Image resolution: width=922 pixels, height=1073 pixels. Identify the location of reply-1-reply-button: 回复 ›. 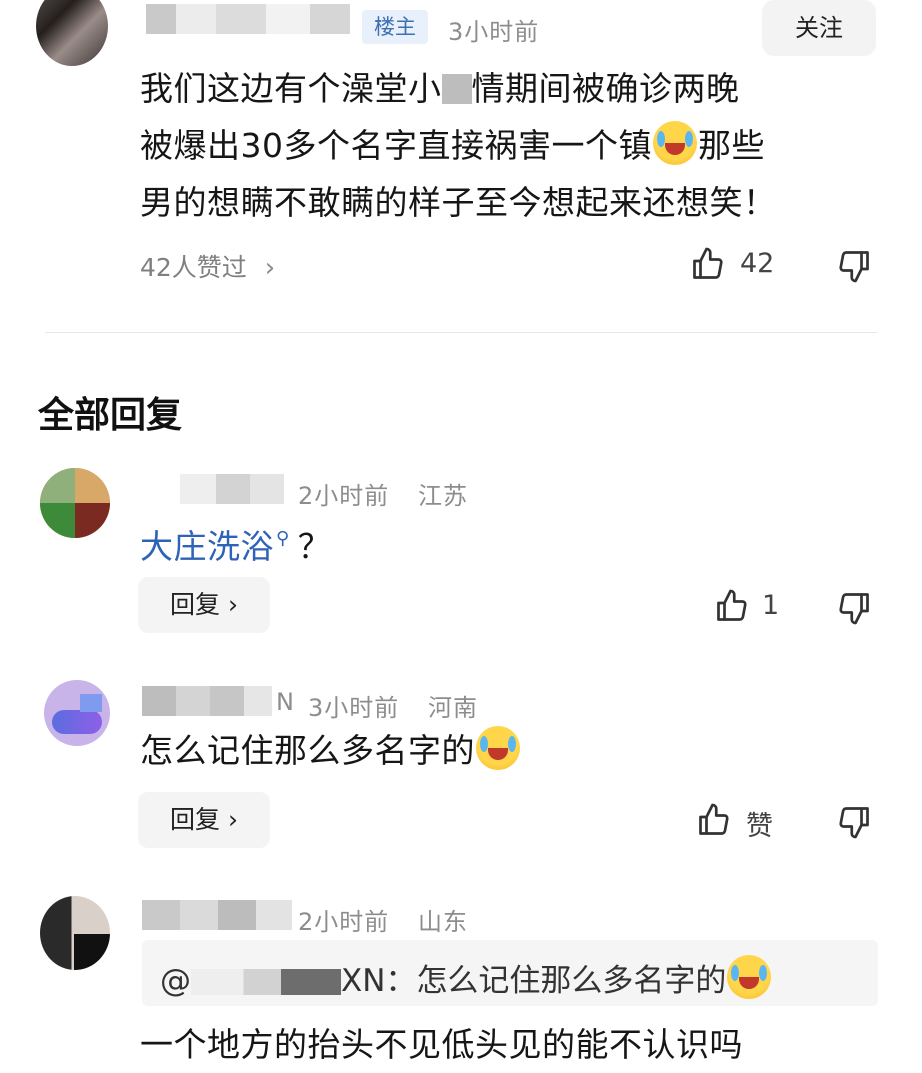
(204, 605).